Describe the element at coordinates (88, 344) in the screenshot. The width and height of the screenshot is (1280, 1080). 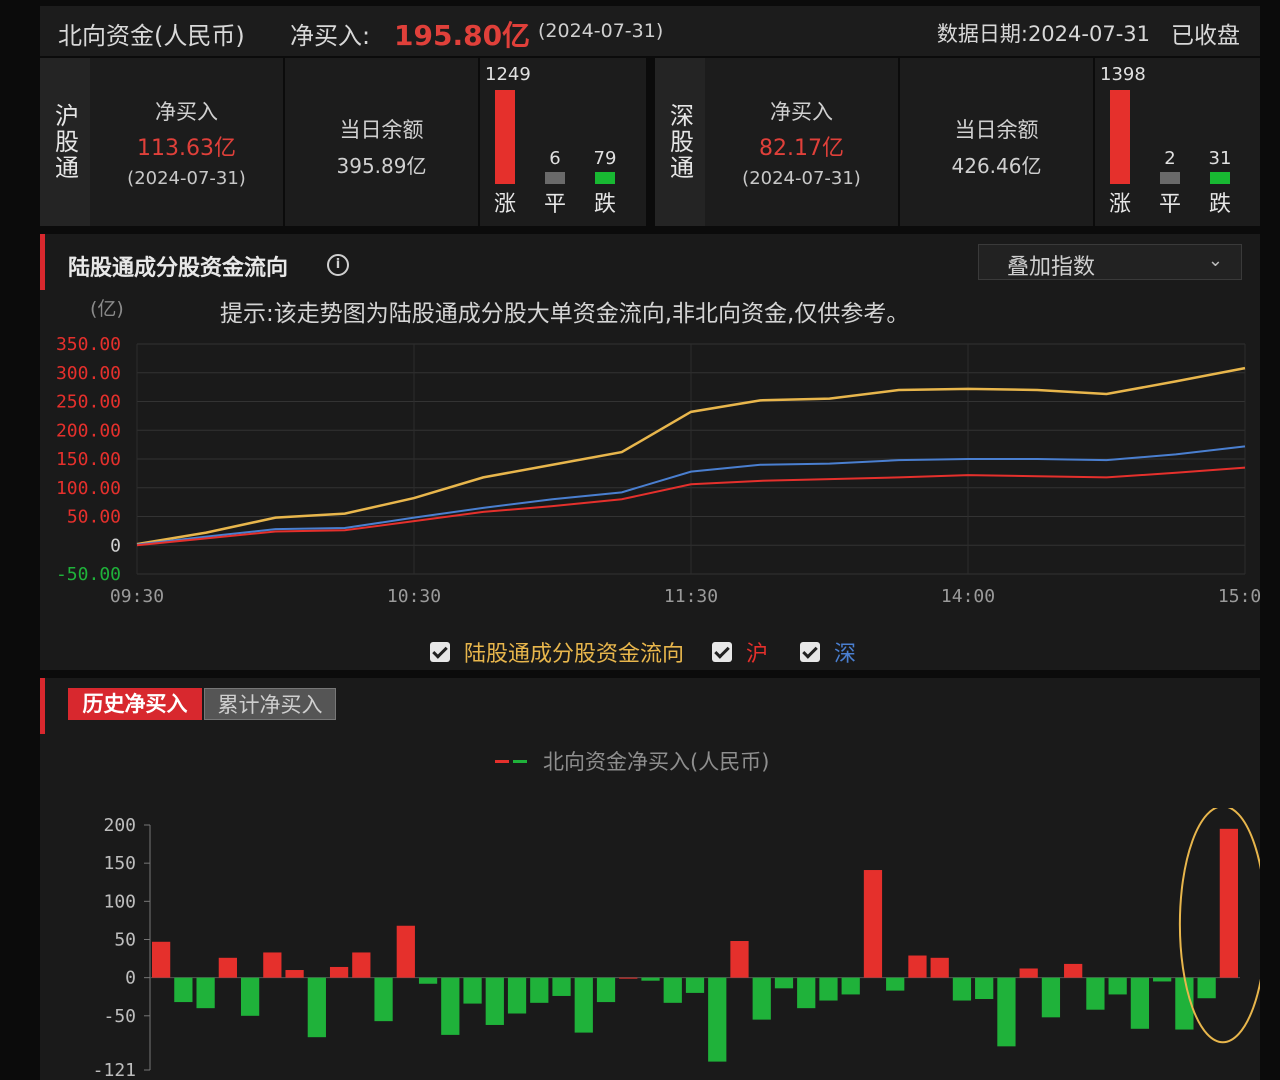
I see `y-tick-label: 350.00` at that location.